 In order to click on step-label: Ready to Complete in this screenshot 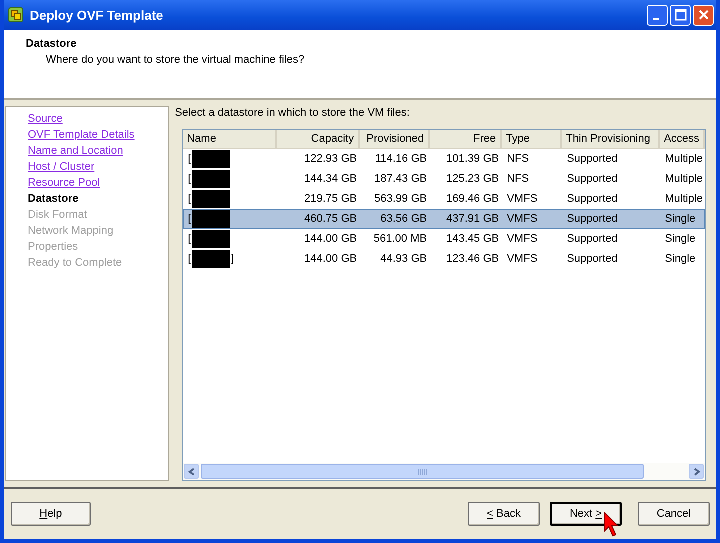, I will do `click(76, 263)`.